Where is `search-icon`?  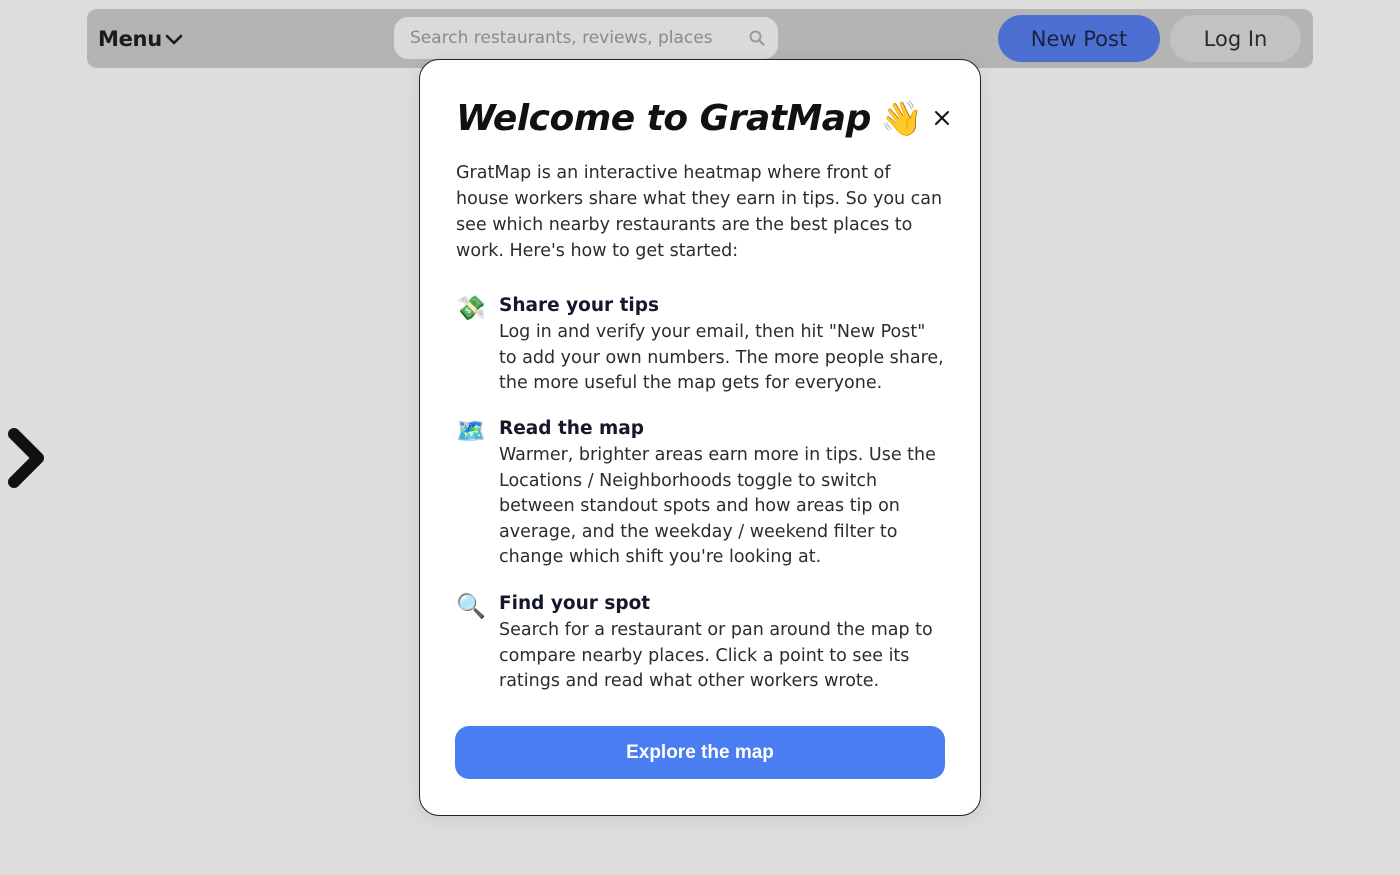 search-icon is located at coordinates (757, 38).